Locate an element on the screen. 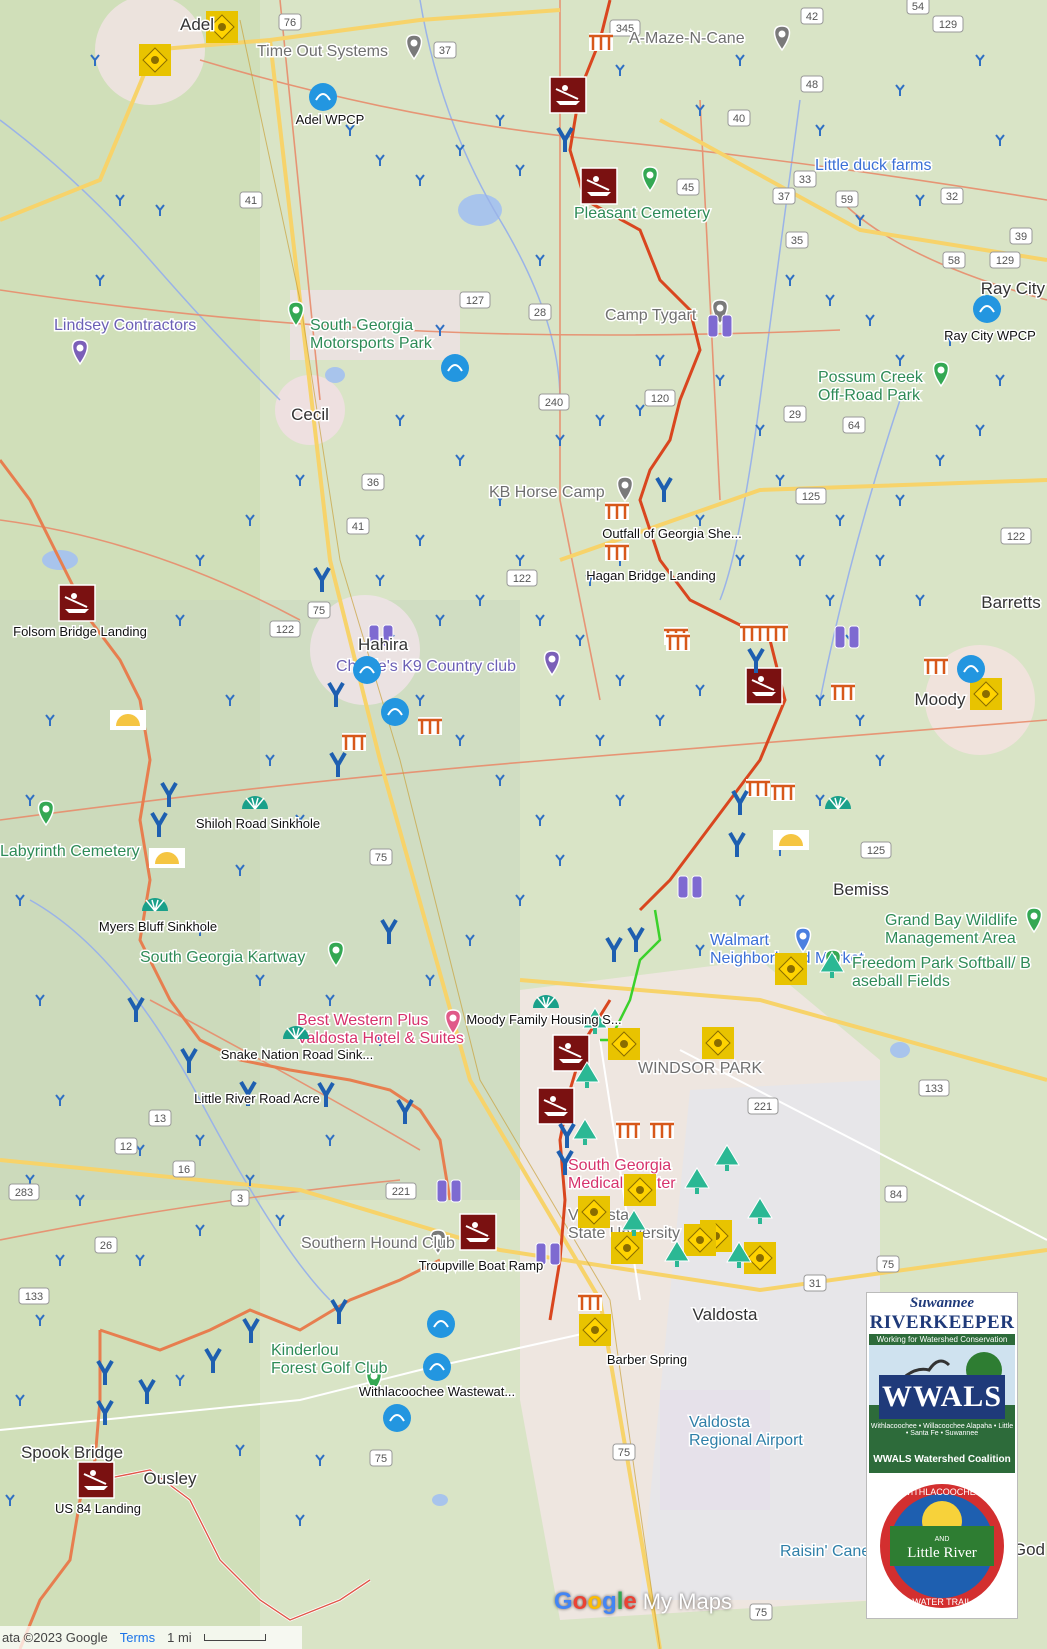 The image size is (1047, 1649). marker-label: Little River Road Acre is located at coordinates (257, 1099).